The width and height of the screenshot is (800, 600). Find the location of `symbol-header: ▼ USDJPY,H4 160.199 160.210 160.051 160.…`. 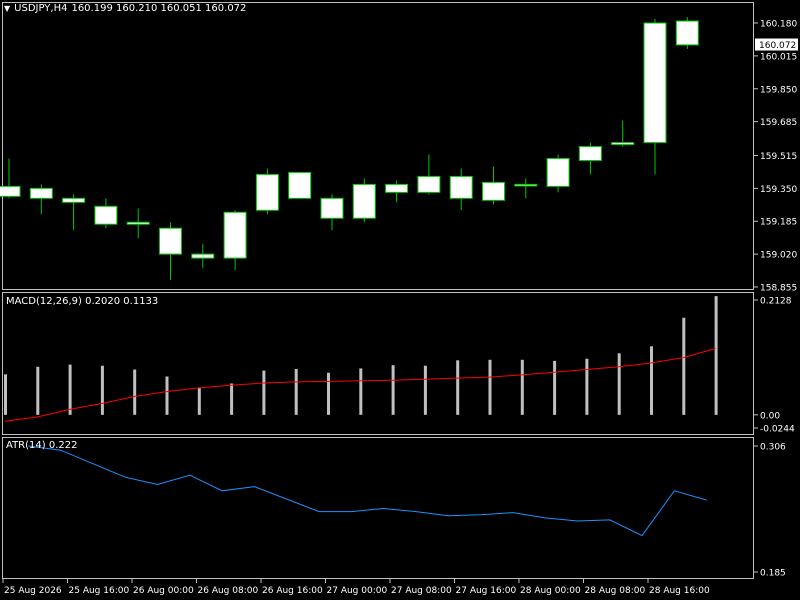

symbol-header: ▼ USDJPY,H4 160.199 160.210 160.051 160.… is located at coordinates (125, 8).